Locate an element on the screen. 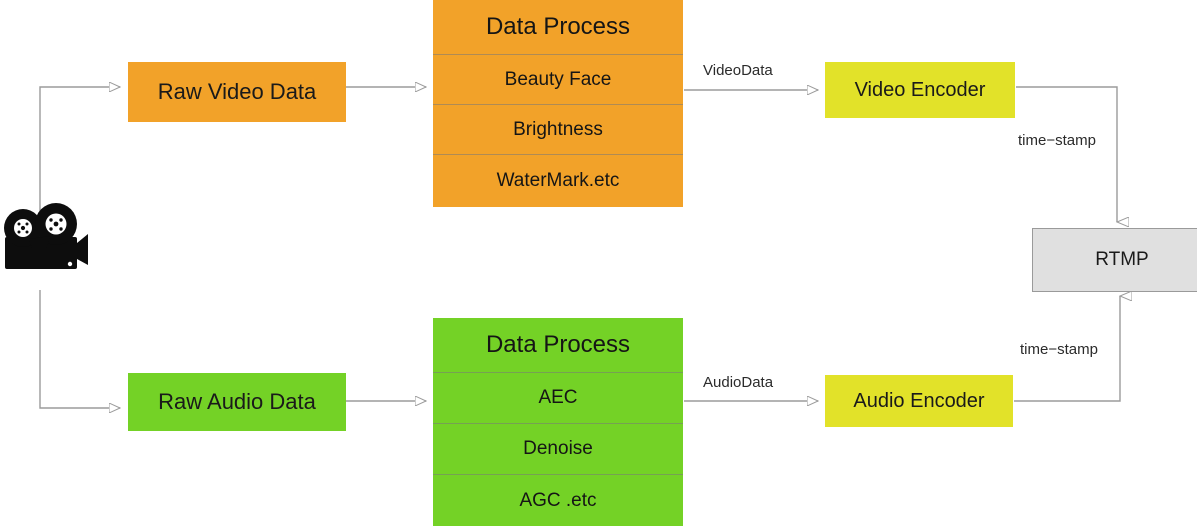  movie-camera-icon is located at coordinates (45, 241).